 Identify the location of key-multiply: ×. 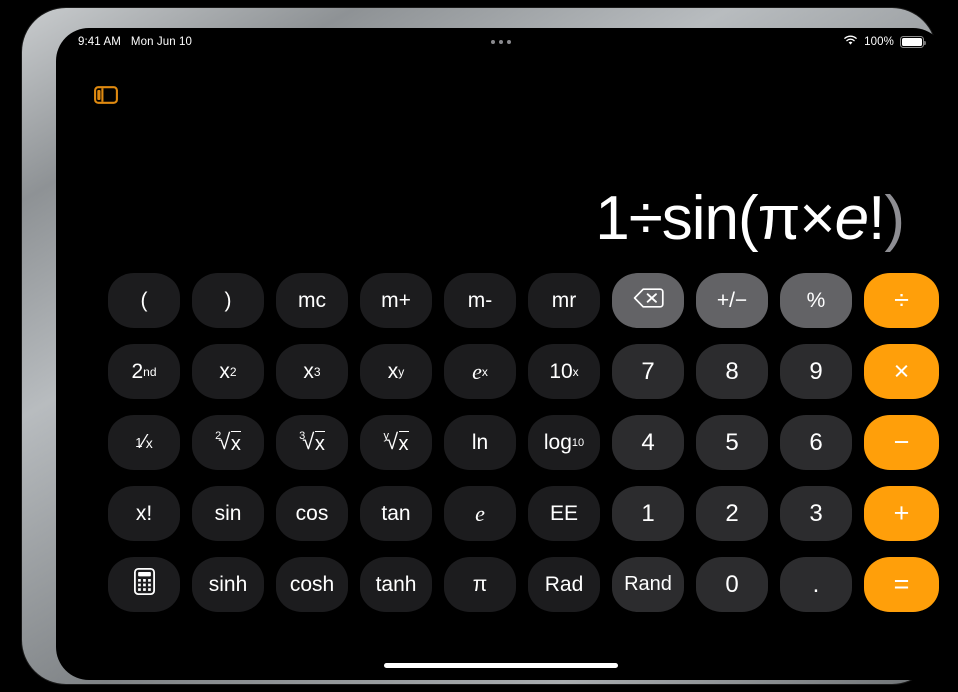
(901, 371).